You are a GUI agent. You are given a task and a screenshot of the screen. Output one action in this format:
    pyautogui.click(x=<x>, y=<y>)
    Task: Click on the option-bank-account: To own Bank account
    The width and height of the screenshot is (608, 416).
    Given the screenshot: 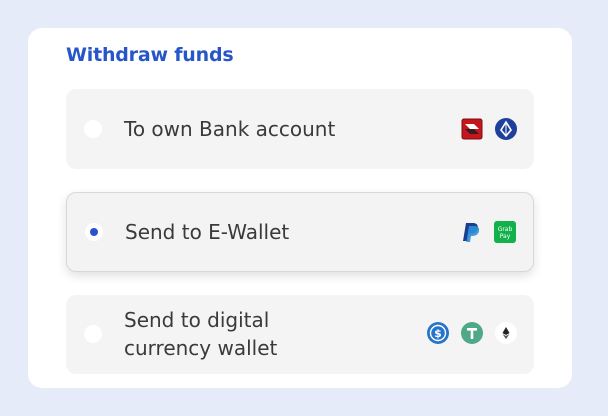 What is the action you would take?
    pyautogui.click(x=300, y=129)
    